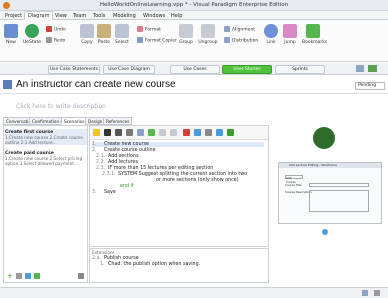 The image size is (388, 298). Describe the element at coordinates (61, 16) in the screenshot. I see `menu-view: View` at that location.